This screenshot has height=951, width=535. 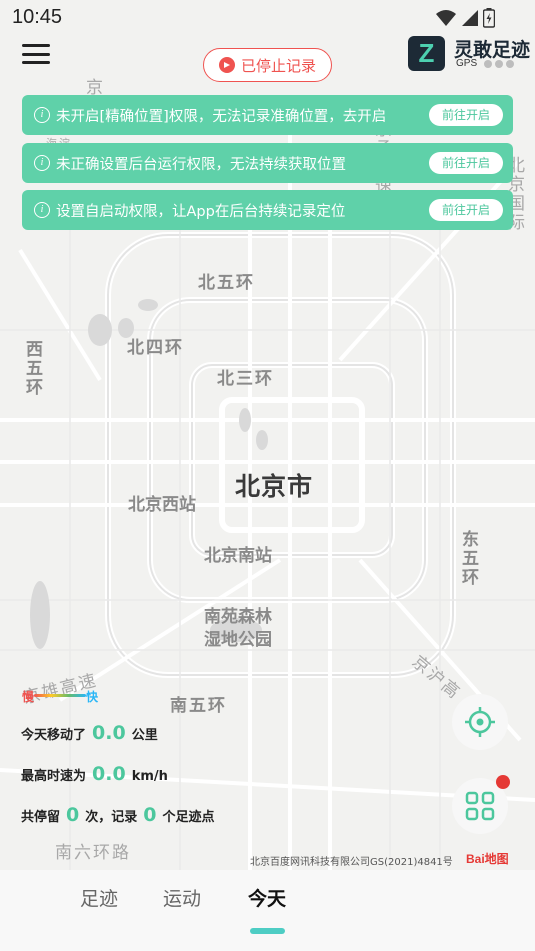 What do you see at coordinates (267, 931) in the screenshot?
I see `tab-indicator` at bounding box center [267, 931].